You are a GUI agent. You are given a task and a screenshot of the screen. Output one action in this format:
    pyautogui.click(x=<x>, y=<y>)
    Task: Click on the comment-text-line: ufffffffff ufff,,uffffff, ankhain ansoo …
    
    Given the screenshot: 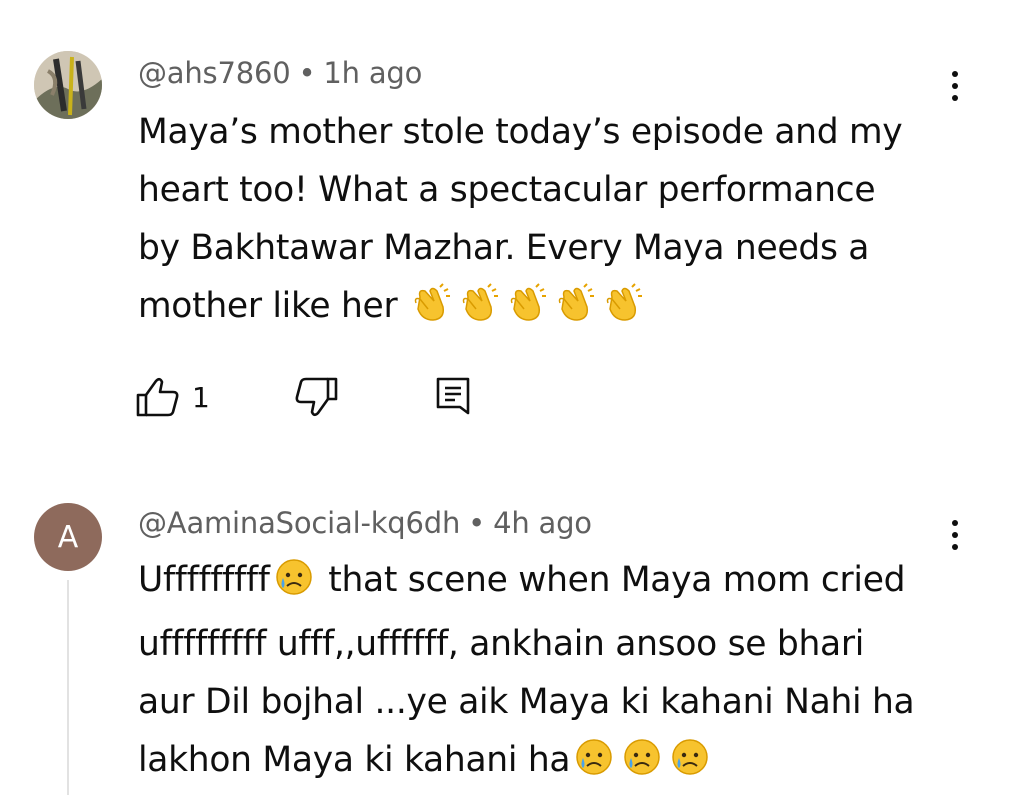 What is the action you would take?
    pyautogui.click(x=501, y=644)
    